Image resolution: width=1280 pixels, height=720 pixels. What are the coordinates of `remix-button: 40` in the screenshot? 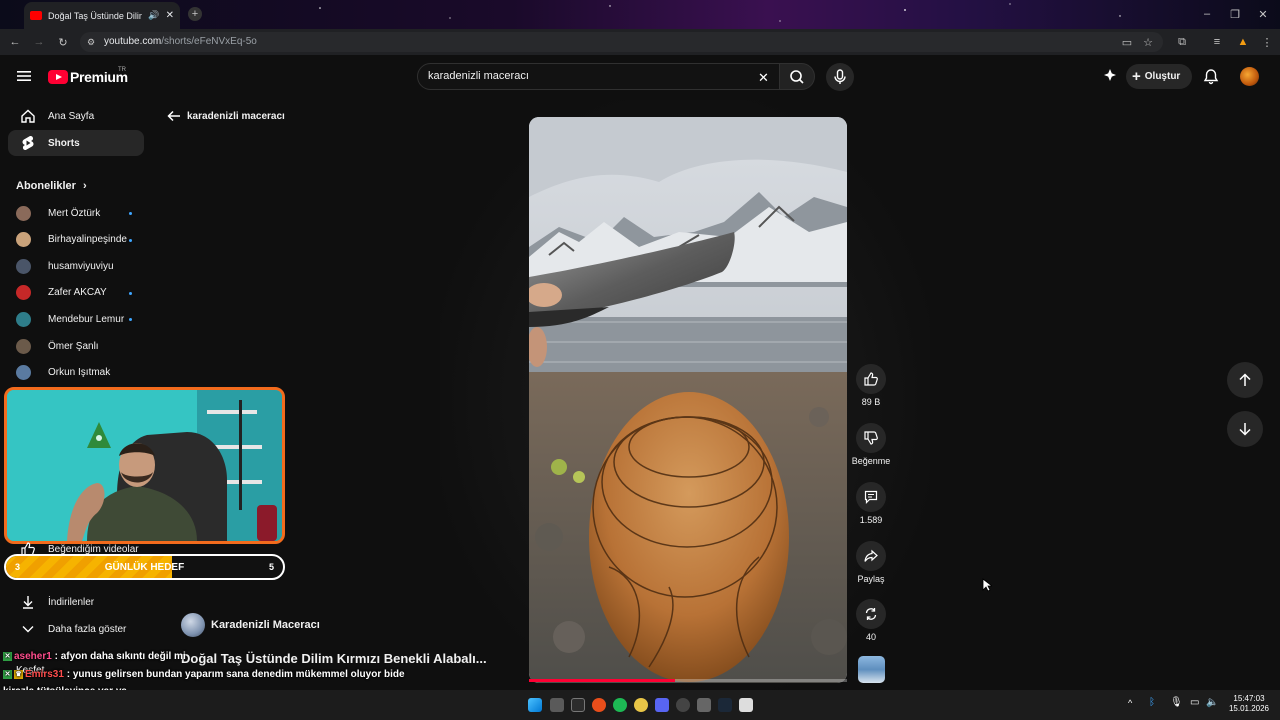 It's located at (871, 620).